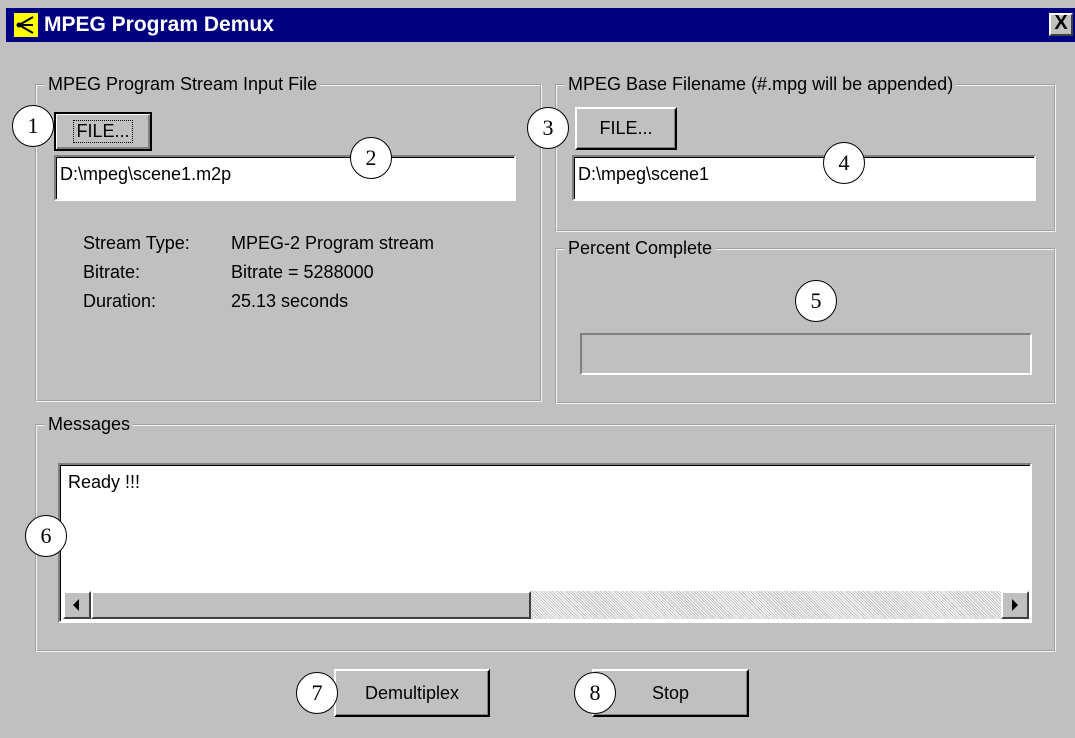 Image resolution: width=1075 pixels, height=738 pixels. What do you see at coordinates (546, 605) in the screenshot?
I see `horizontal-scrollbar` at bounding box center [546, 605].